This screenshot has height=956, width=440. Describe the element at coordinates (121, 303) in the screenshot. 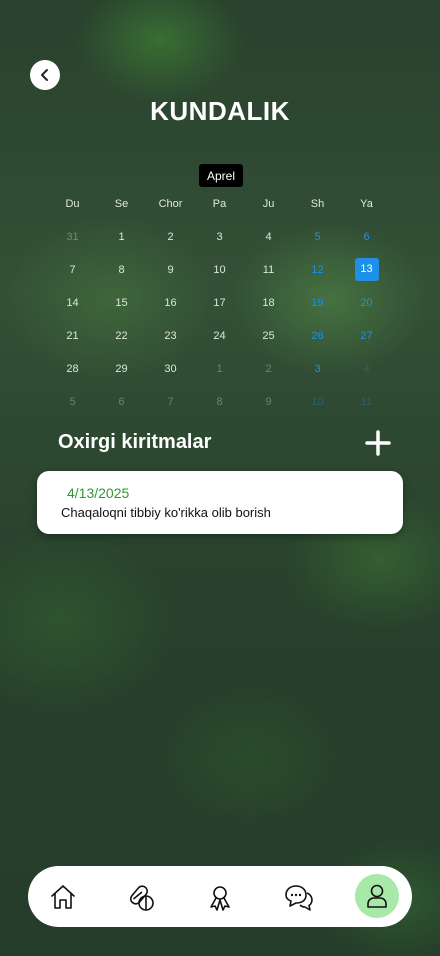

I see `calendar-day: 15` at that location.